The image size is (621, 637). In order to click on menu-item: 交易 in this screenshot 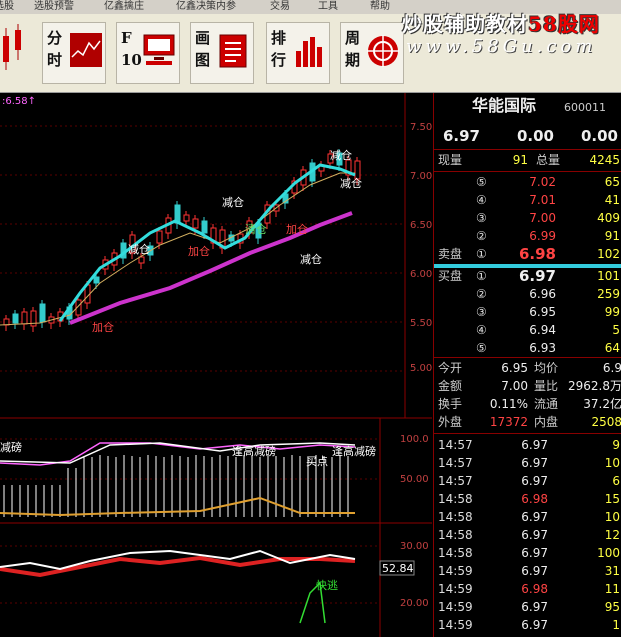, I will do `click(280, 7)`.